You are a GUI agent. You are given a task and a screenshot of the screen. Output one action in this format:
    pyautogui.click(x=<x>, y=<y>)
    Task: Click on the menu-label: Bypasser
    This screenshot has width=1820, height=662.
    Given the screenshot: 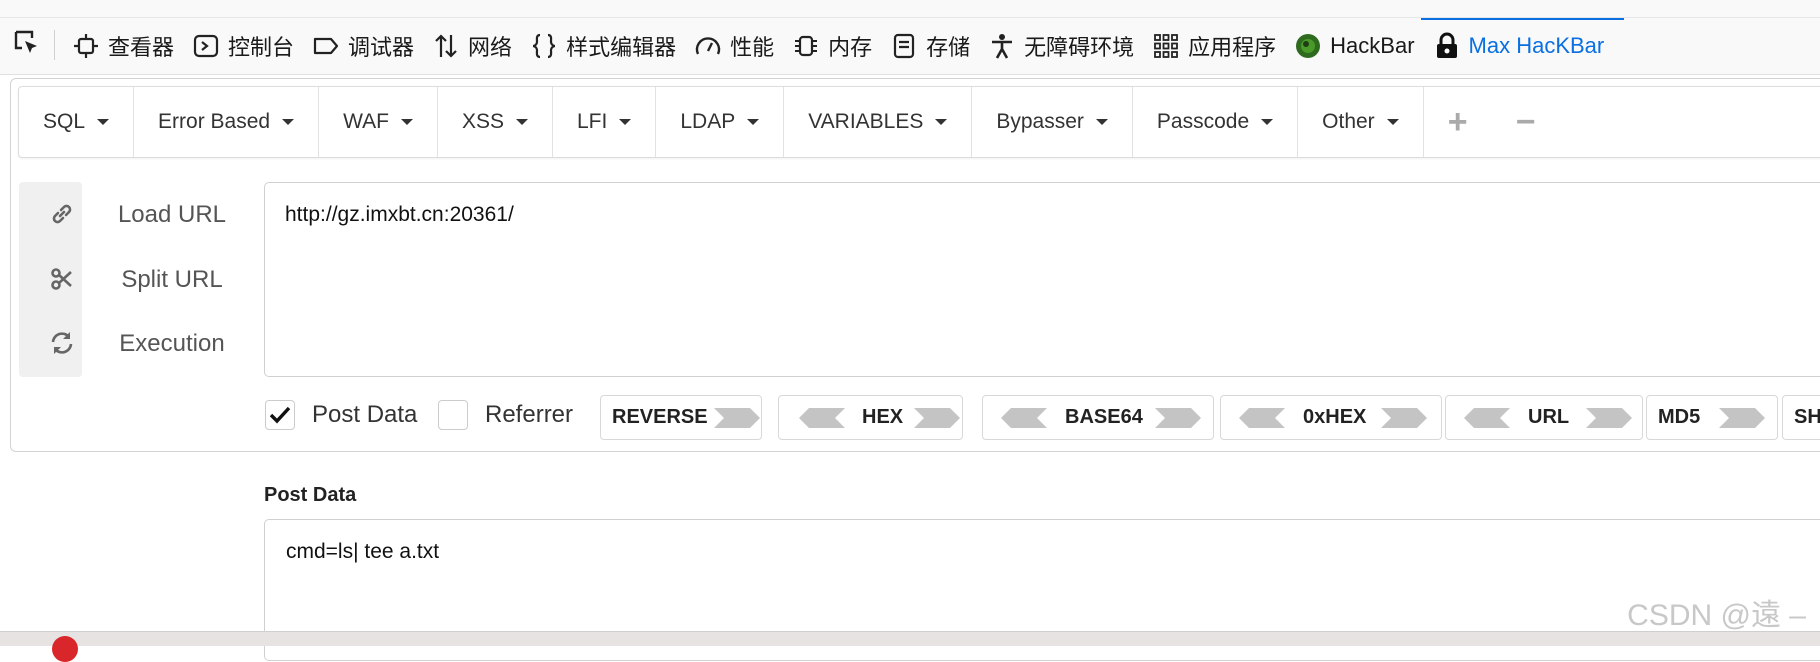 What is the action you would take?
    pyautogui.click(x=1040, y=121)
    